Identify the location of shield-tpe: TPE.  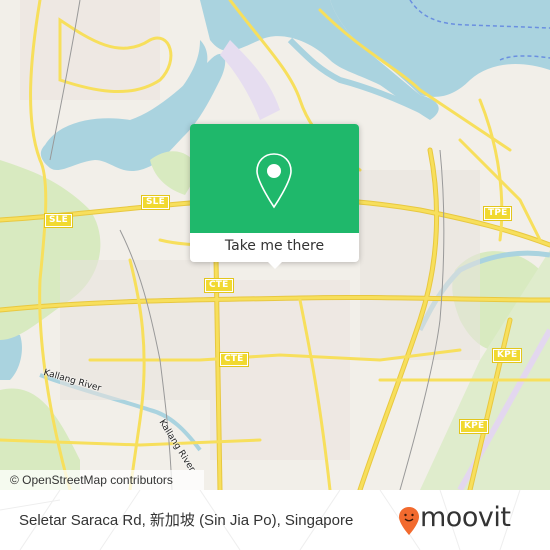
(497, 213).